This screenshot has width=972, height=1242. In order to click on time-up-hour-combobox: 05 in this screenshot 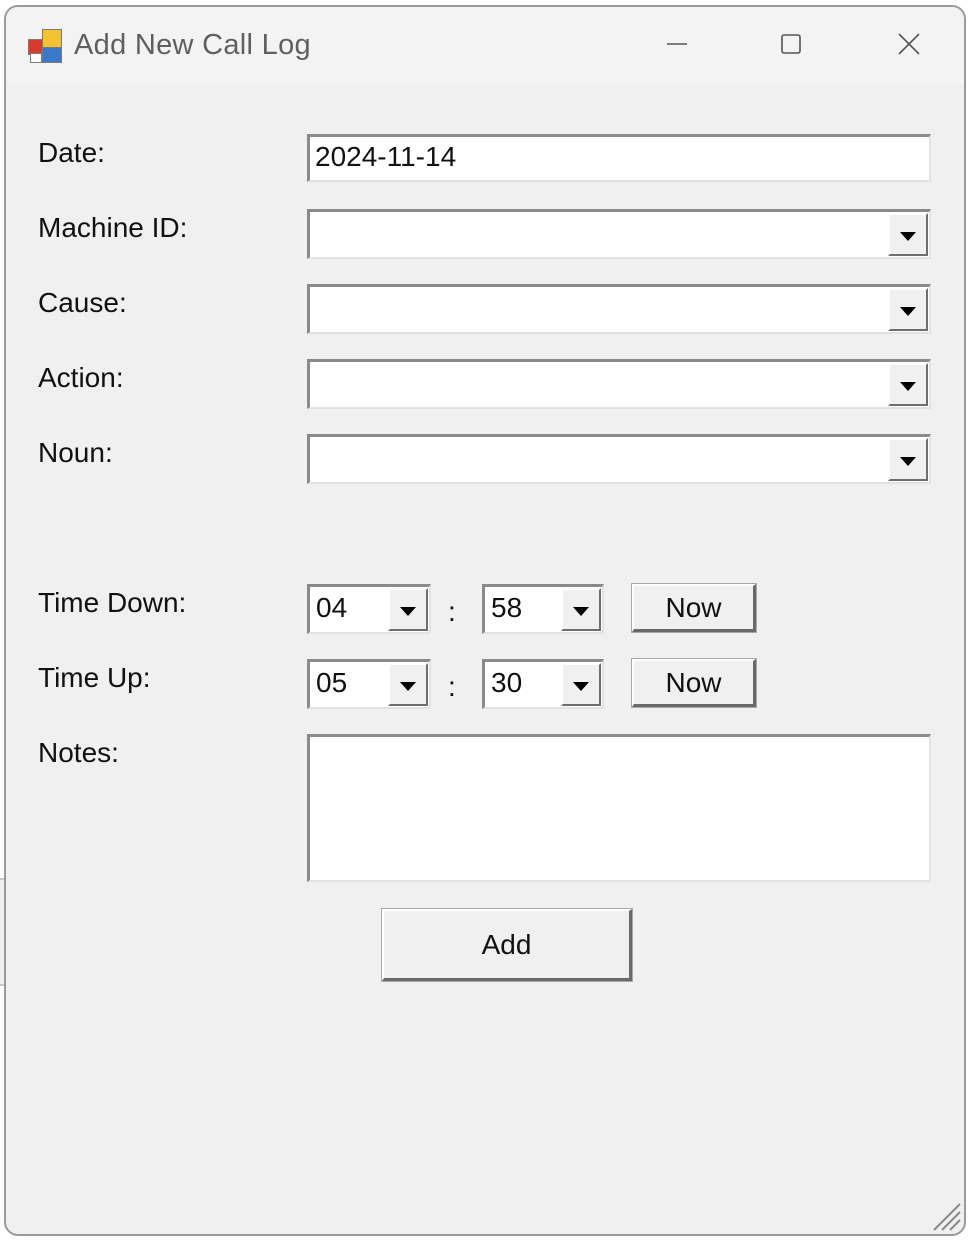, I will do `click(369, 684)`.